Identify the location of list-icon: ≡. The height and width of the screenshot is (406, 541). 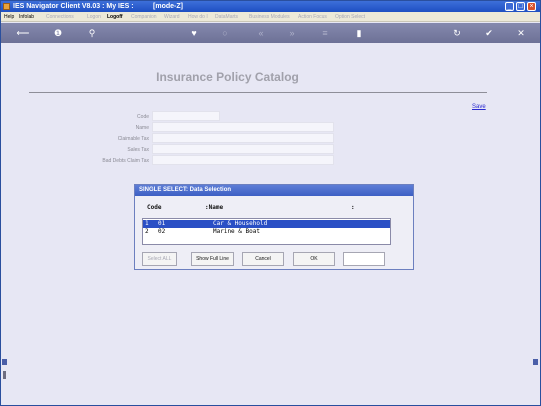
(325, 33).